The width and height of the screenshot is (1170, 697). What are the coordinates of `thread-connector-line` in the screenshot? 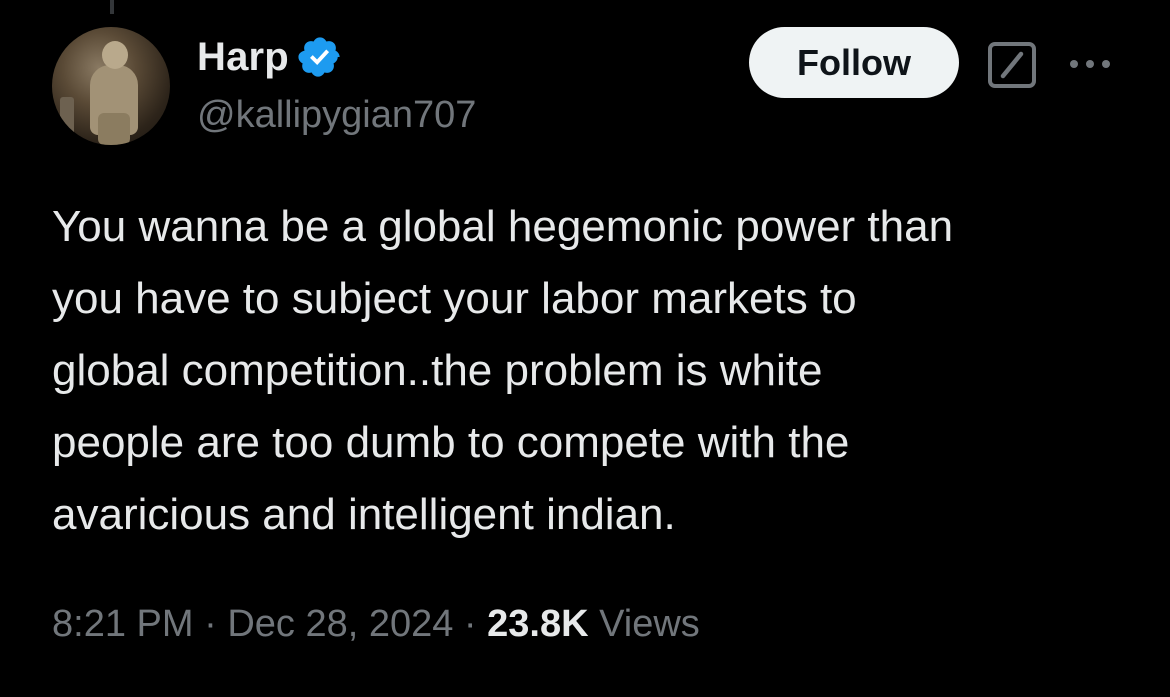 It's located at (112, 7).